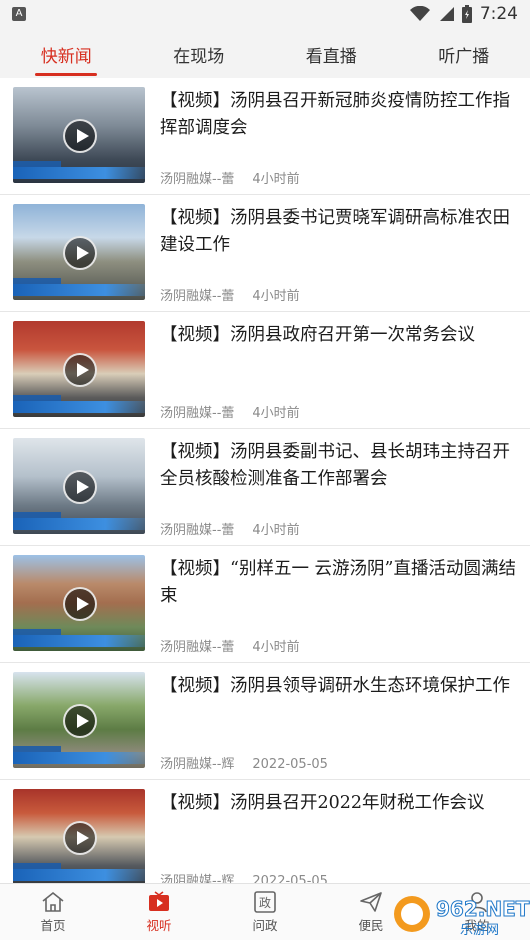 Image resolution: width=530 pixels, height=940 pixels. Describe the element at coordinates (265, 832) in the screenshot. I see `news-item: 【视频】汤阴县召开2022年财税工作会议 汤阴融媒--辉 2022-05-05` at that location.